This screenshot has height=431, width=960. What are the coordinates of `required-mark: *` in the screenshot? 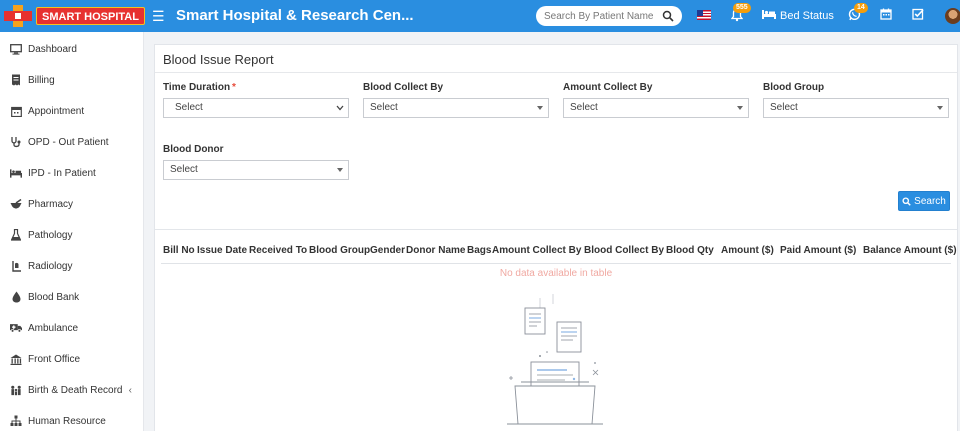 It's located at (234, 87).